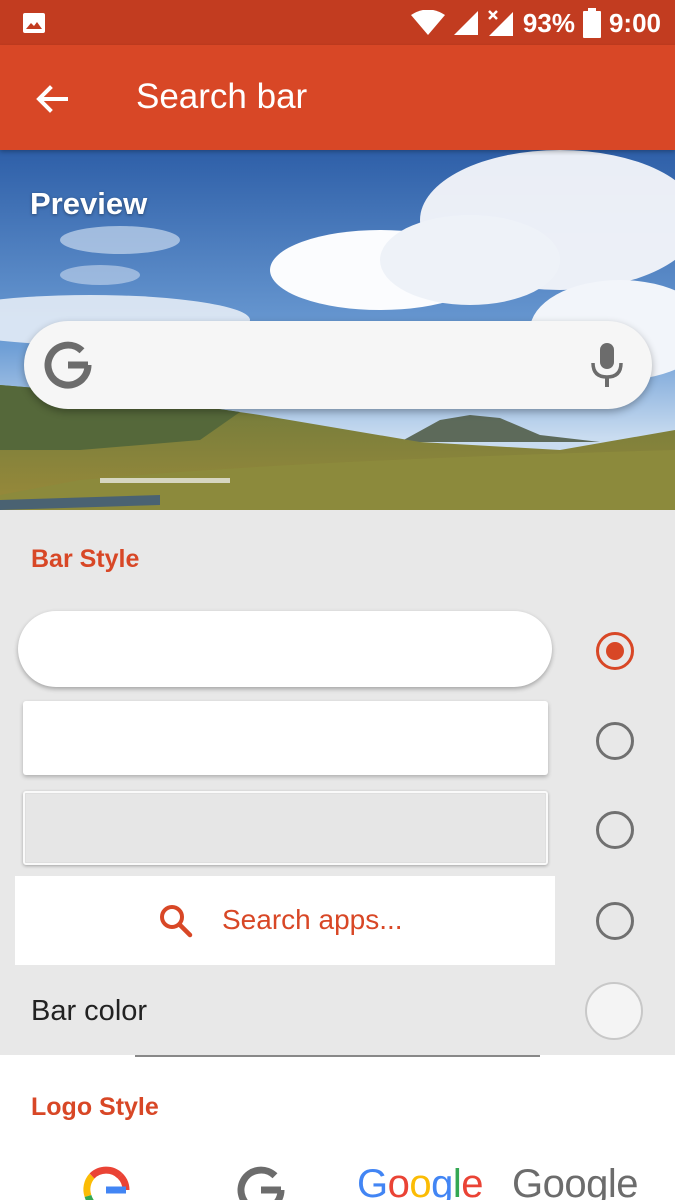  Describe the element at coordinates (634, 22) in the screenshot. I see `clock: 9:00` at that location.